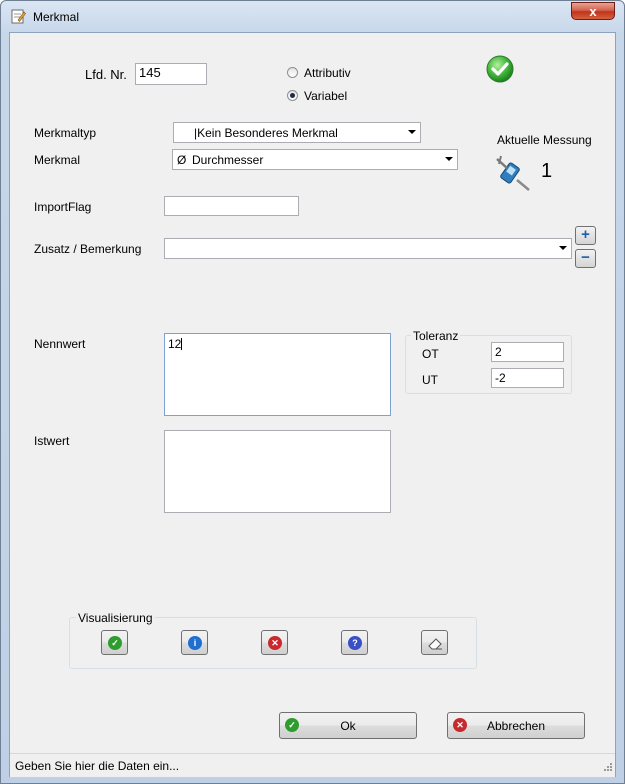 The image size is (625, 784). I want to click on istwert-textarea, so click(277, 471).